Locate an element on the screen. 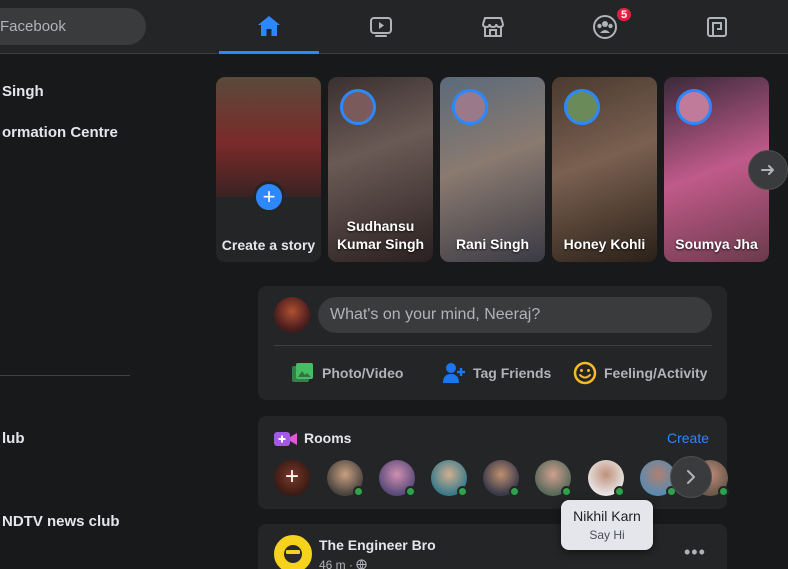 The width and height of the screenshot is (788, 569). story-author: Sudhansu Kumar Singh is located at coordinates (380, 235).